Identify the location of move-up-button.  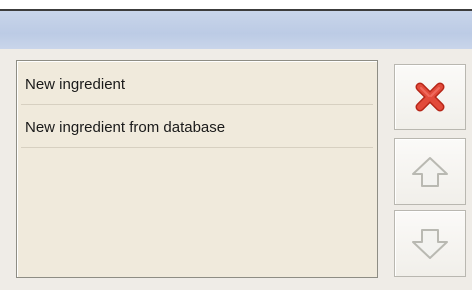
(430, 171).